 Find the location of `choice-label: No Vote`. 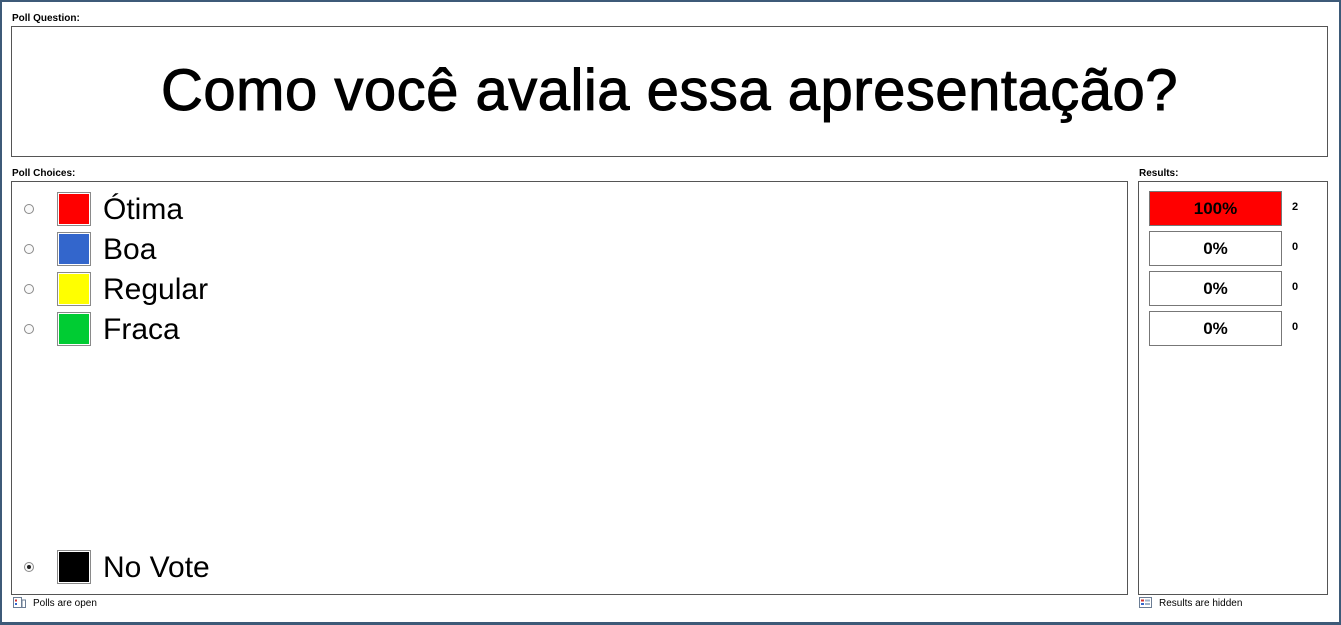

choice-label: No Vote is located at coordinates (156, 567).